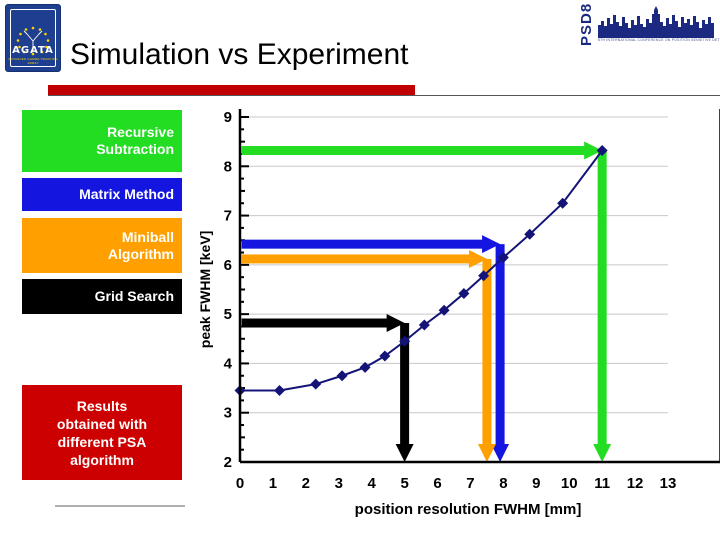 The image size is (720, 540). Describe the element at coordinates (228, 290) in the screenshot. I see `chart-y-tick-labels: 2 3 4 5 6 7 8 9` at that location.